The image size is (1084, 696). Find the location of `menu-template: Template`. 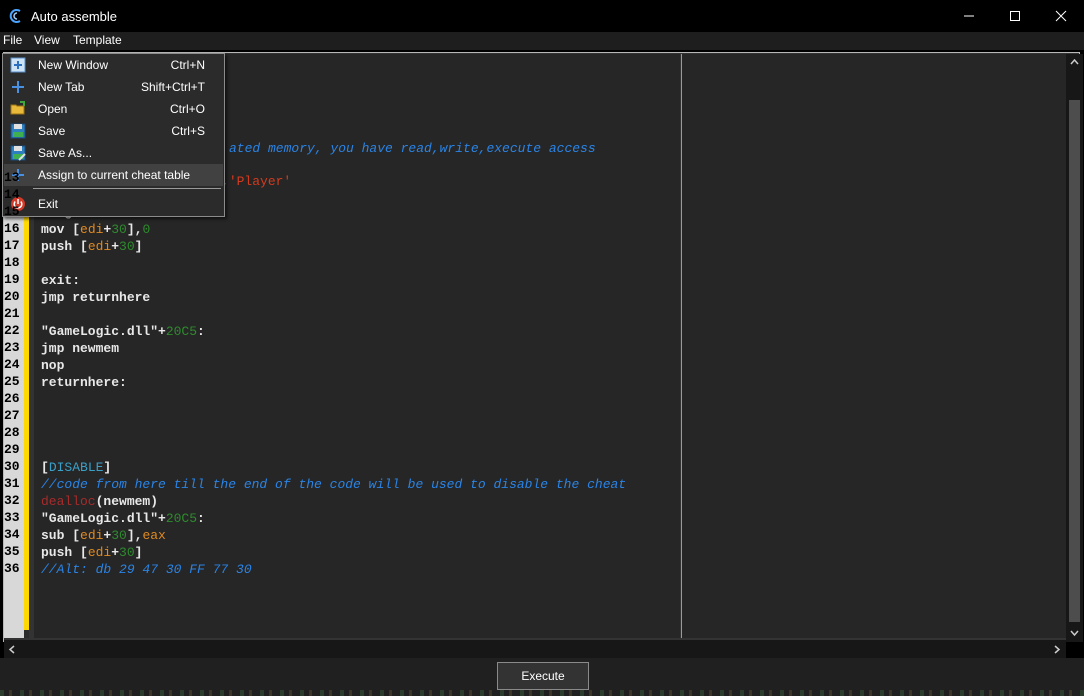

menu-template: Template is located at coordinates (97, 40).